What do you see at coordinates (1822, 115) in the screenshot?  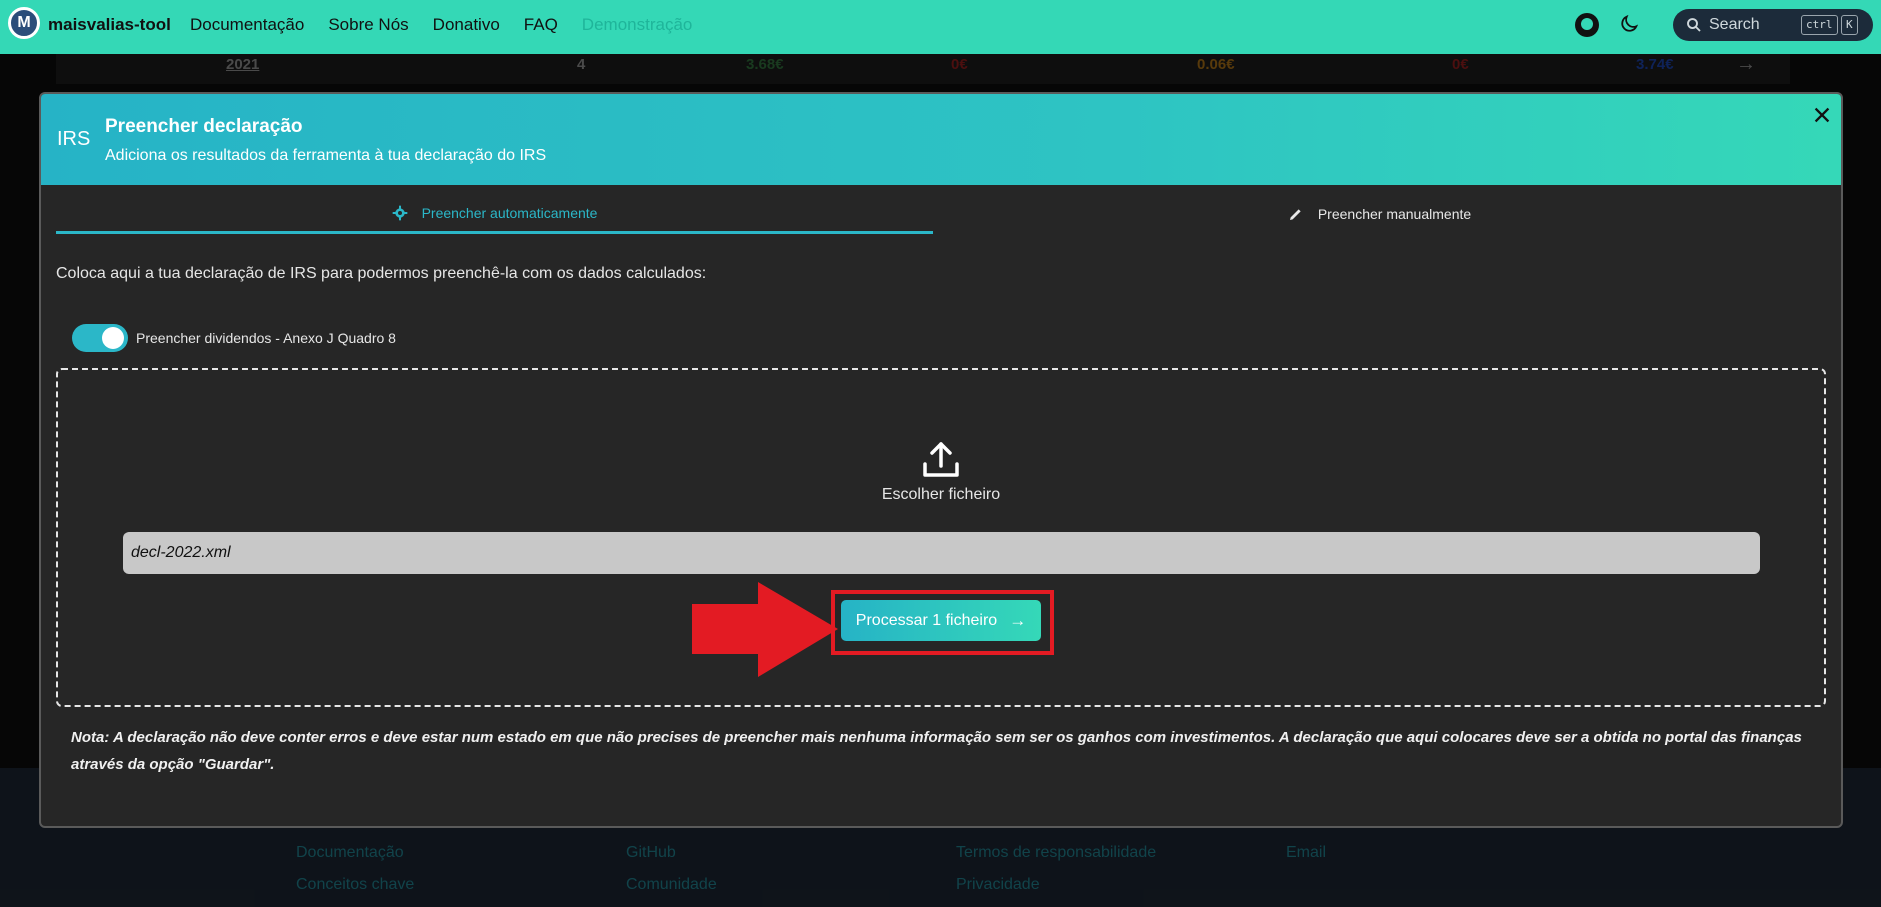 I see `close-icon` at bounding box center [1822, 115].